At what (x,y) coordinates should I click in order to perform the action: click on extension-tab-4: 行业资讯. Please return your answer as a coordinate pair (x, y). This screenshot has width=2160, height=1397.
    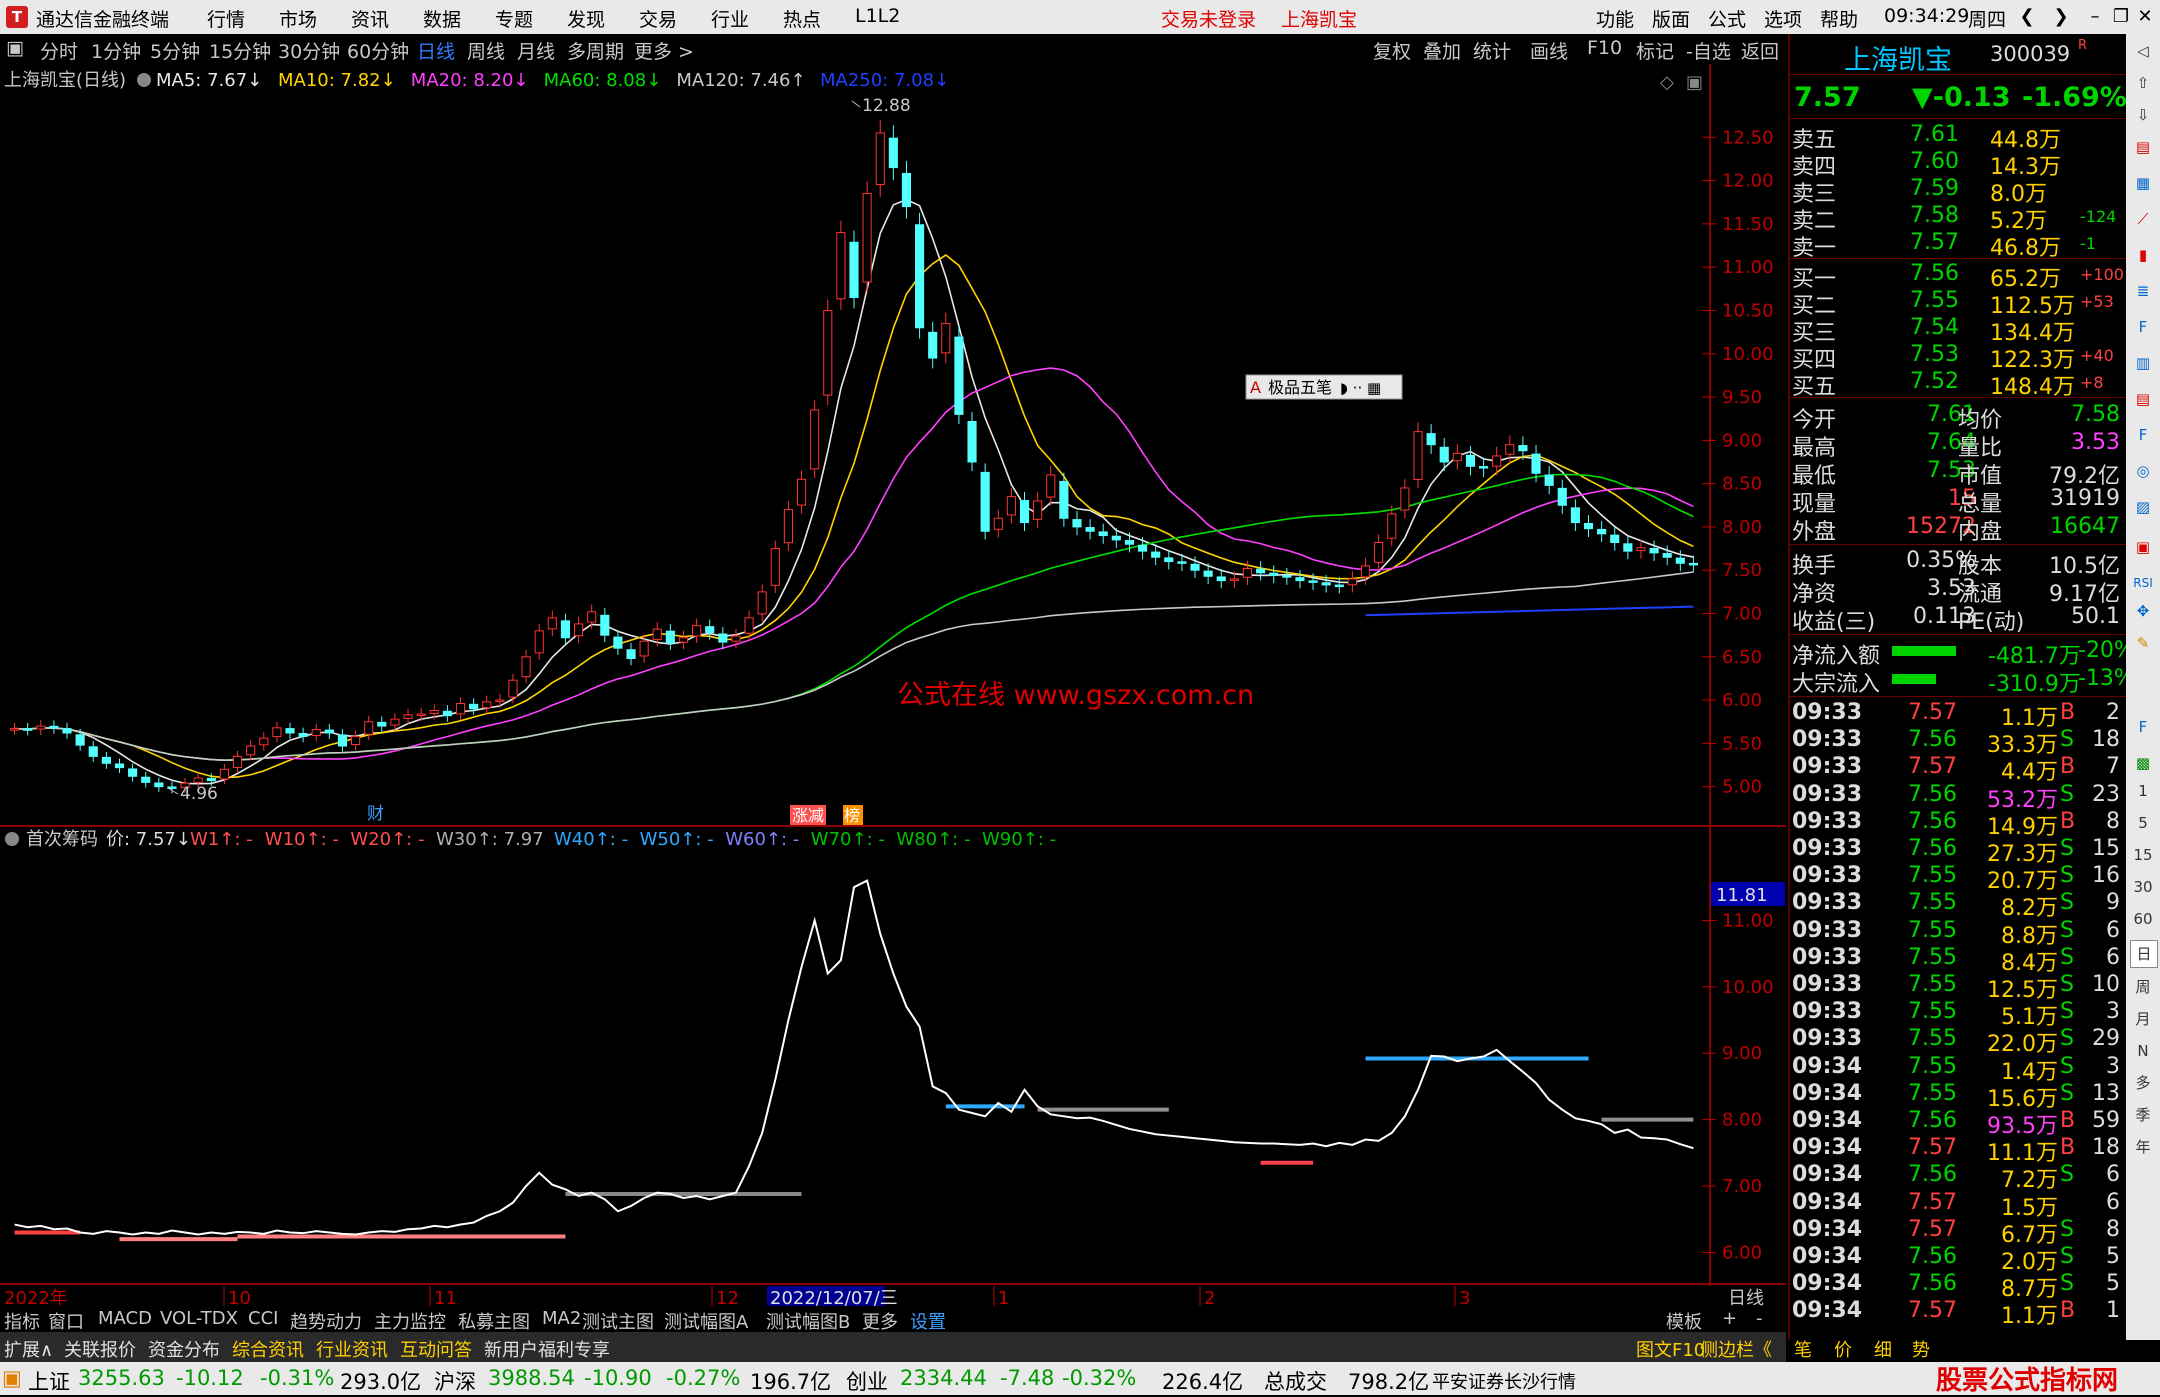
    Looking at the image, I should click on (352, 1349).